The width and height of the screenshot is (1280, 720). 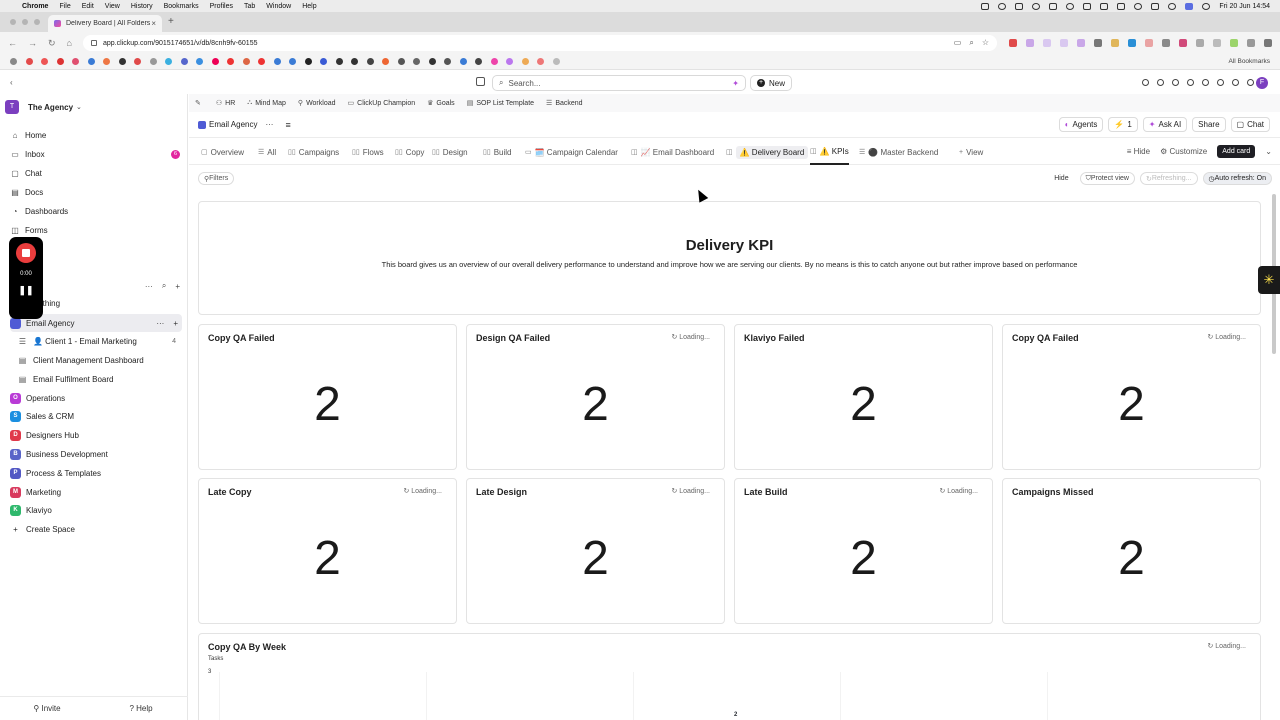 I want to click on install-icon: ▭, so click(x=958, y=43).